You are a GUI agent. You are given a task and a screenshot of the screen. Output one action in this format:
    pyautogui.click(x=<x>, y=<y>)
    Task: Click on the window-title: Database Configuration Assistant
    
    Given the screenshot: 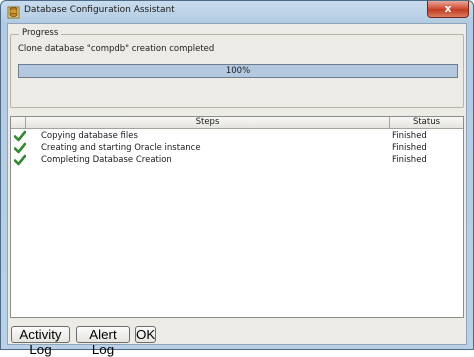 What is the action you would take?
    pyautogui.click(x=99, y=10)
    